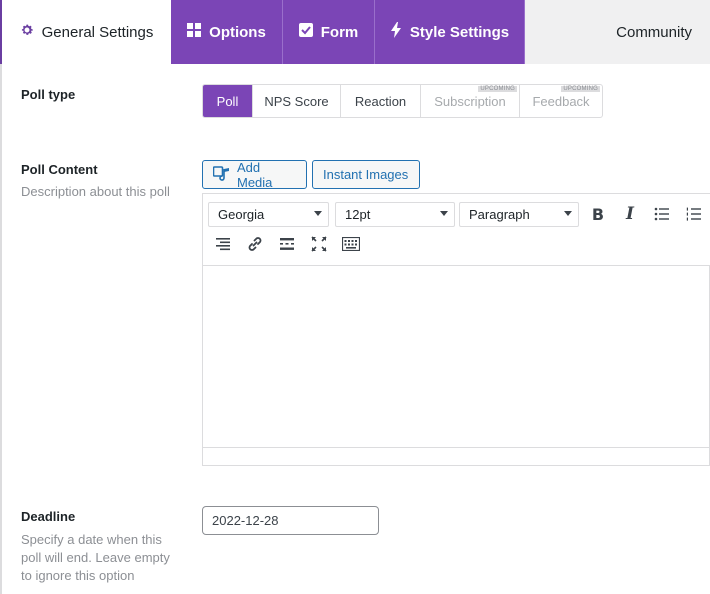 Image resolution: width=710 pixels, height=594 pixels. What do you see at coordinates (59, 169) in the screenshot?
I see `poll-content-label: Poll Content` at bounding box center [59, 169].